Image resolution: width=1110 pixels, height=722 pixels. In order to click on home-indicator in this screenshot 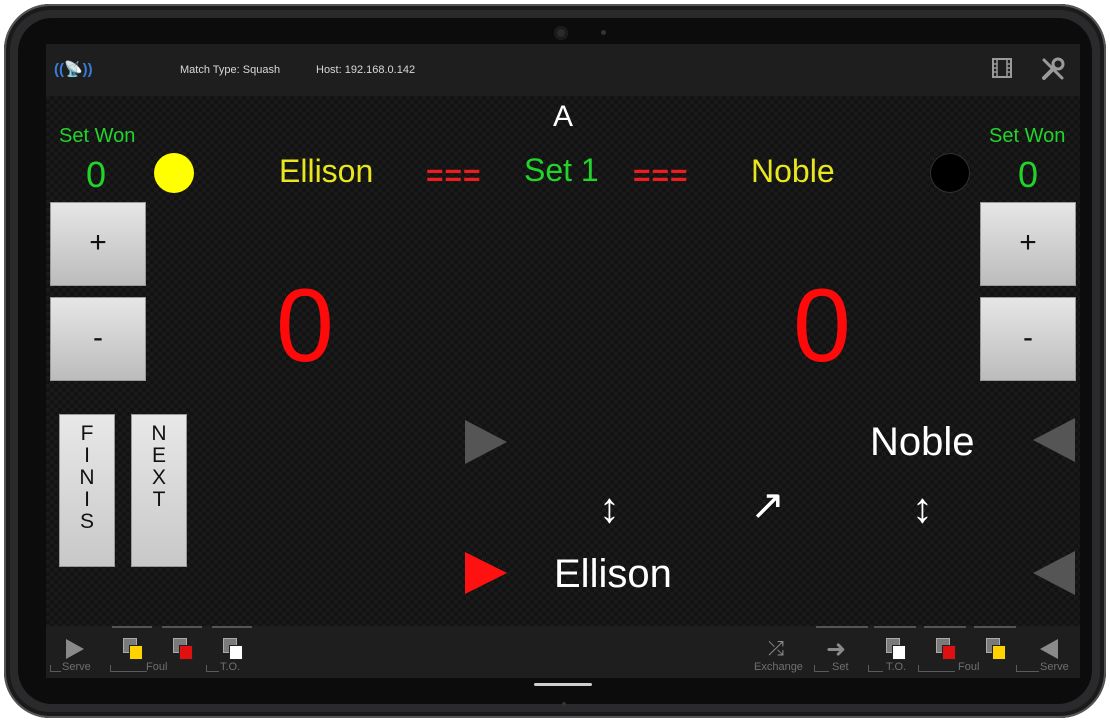, I will do `click(563, 684)`.